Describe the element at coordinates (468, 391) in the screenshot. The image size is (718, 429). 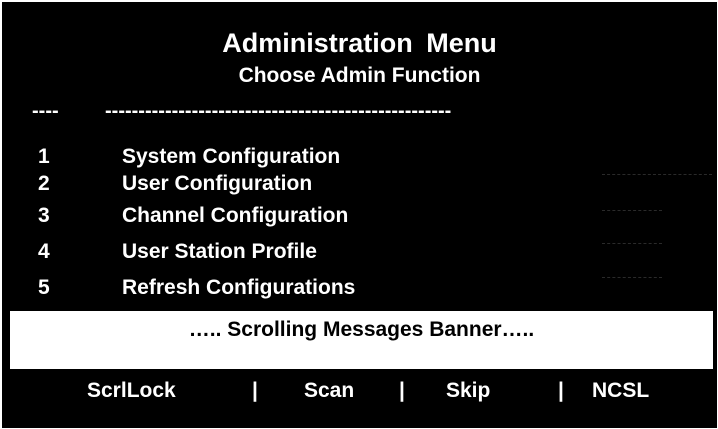
I see `softkey-skip: Skip` at that location.